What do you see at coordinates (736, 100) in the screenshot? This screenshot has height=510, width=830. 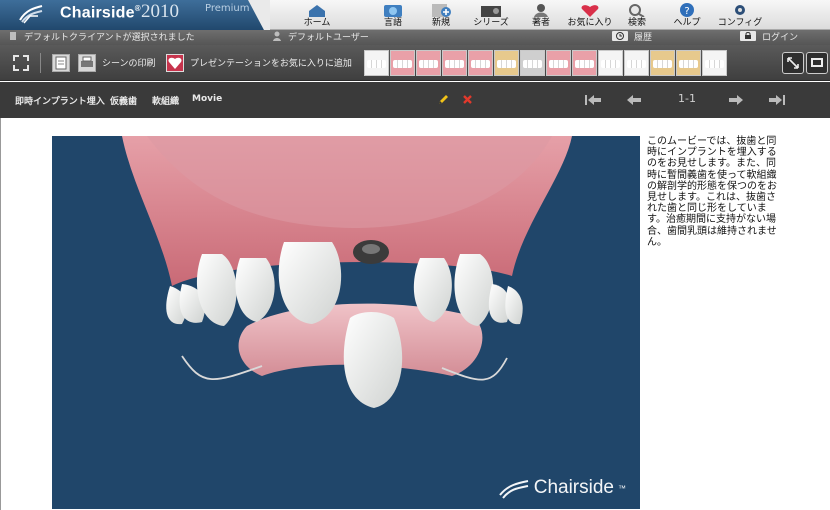 I see `next-page-icon` at bounding box center [736, 100].